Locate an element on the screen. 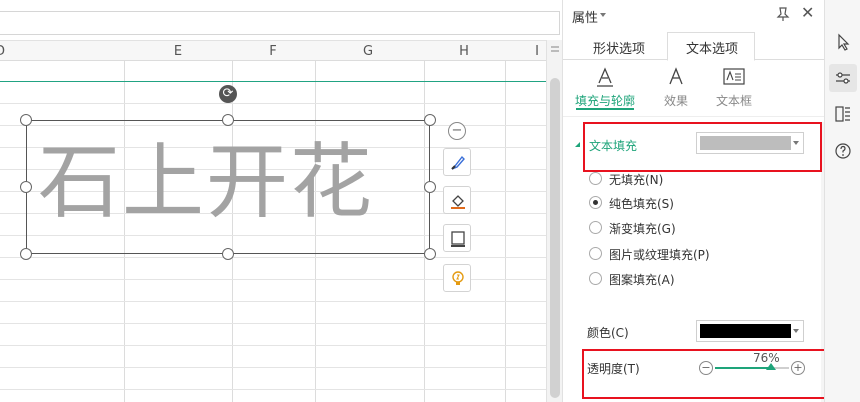  layout-button is located at coordinates (843, 114).